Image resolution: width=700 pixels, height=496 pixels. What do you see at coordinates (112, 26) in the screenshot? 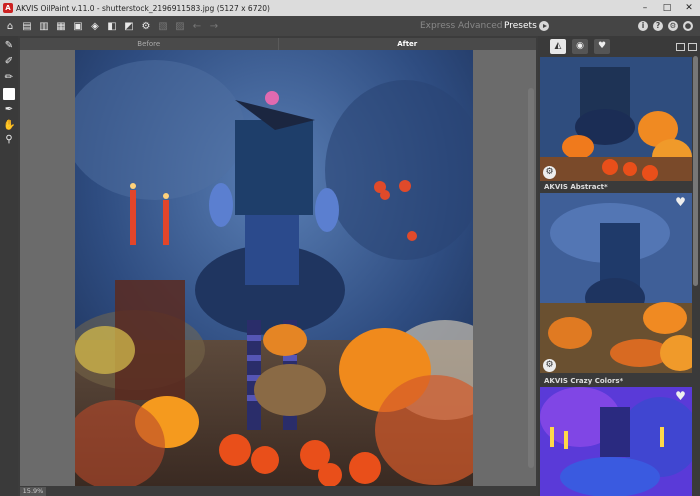
I see `plugin-icon: ◧` at bounding box center [112, 26].